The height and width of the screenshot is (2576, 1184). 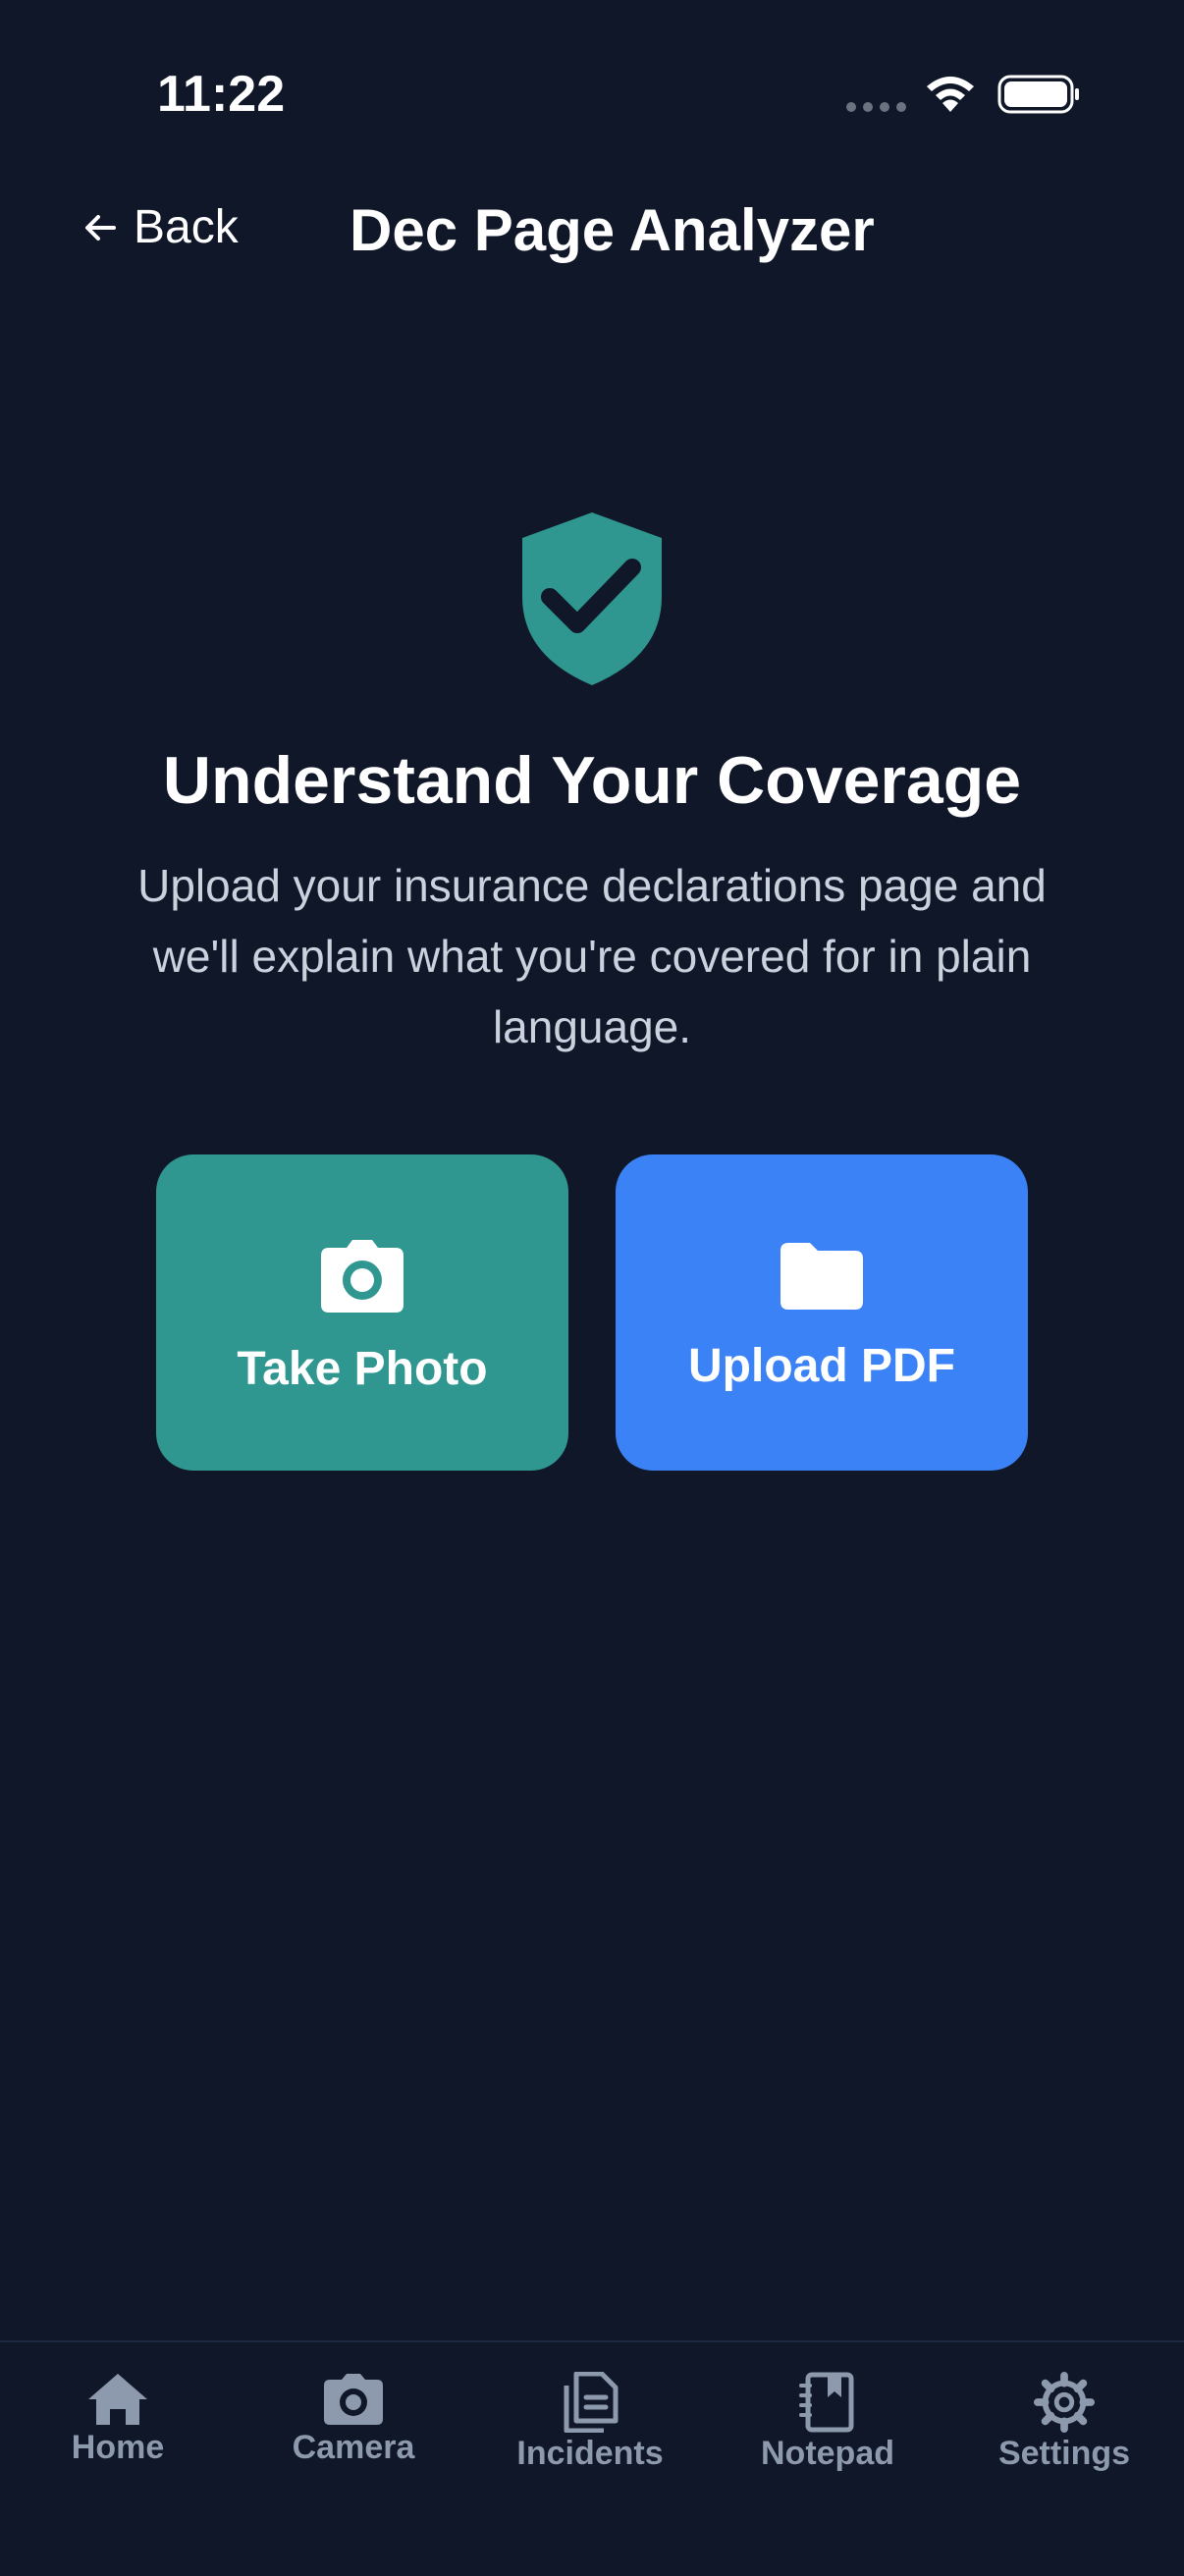 What do you see at coordinates (592, 93) in the screenshot?
I see `status-bar: 11:22` at bounding box center [592, 93].